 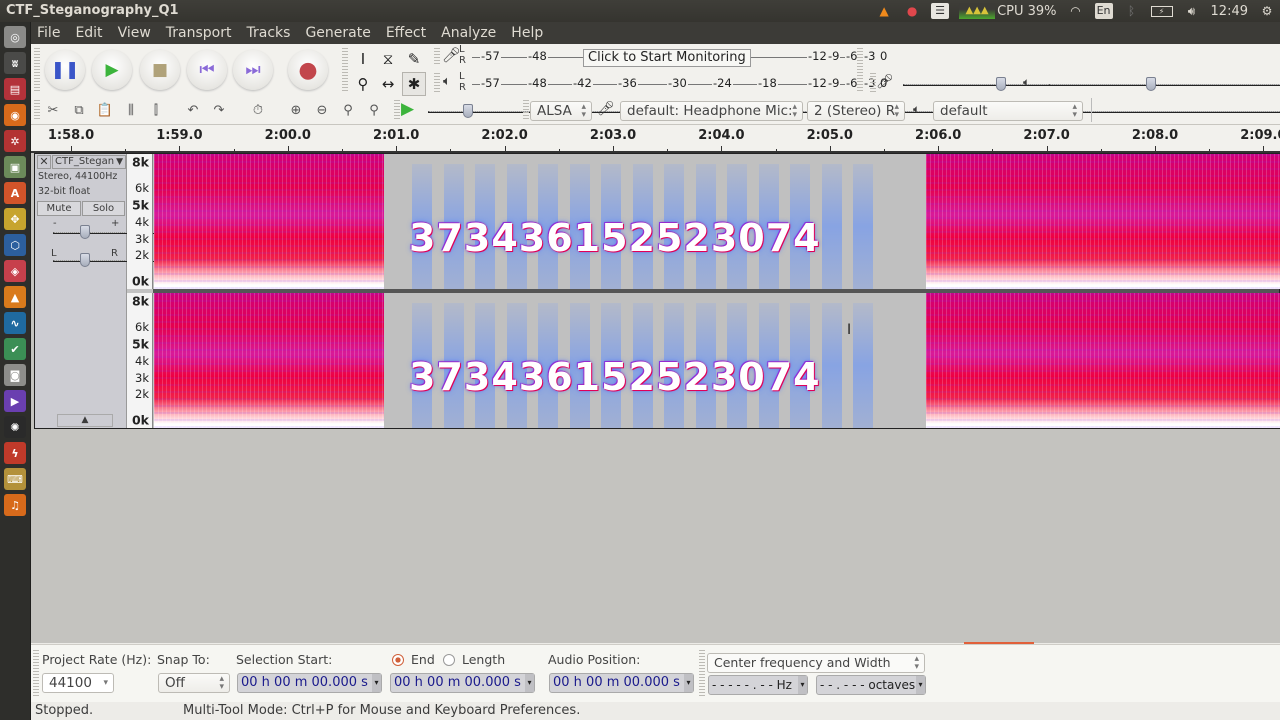 I want to click on track-name-menu: CTF_Stegan ▼, so click(x=89, y=162).